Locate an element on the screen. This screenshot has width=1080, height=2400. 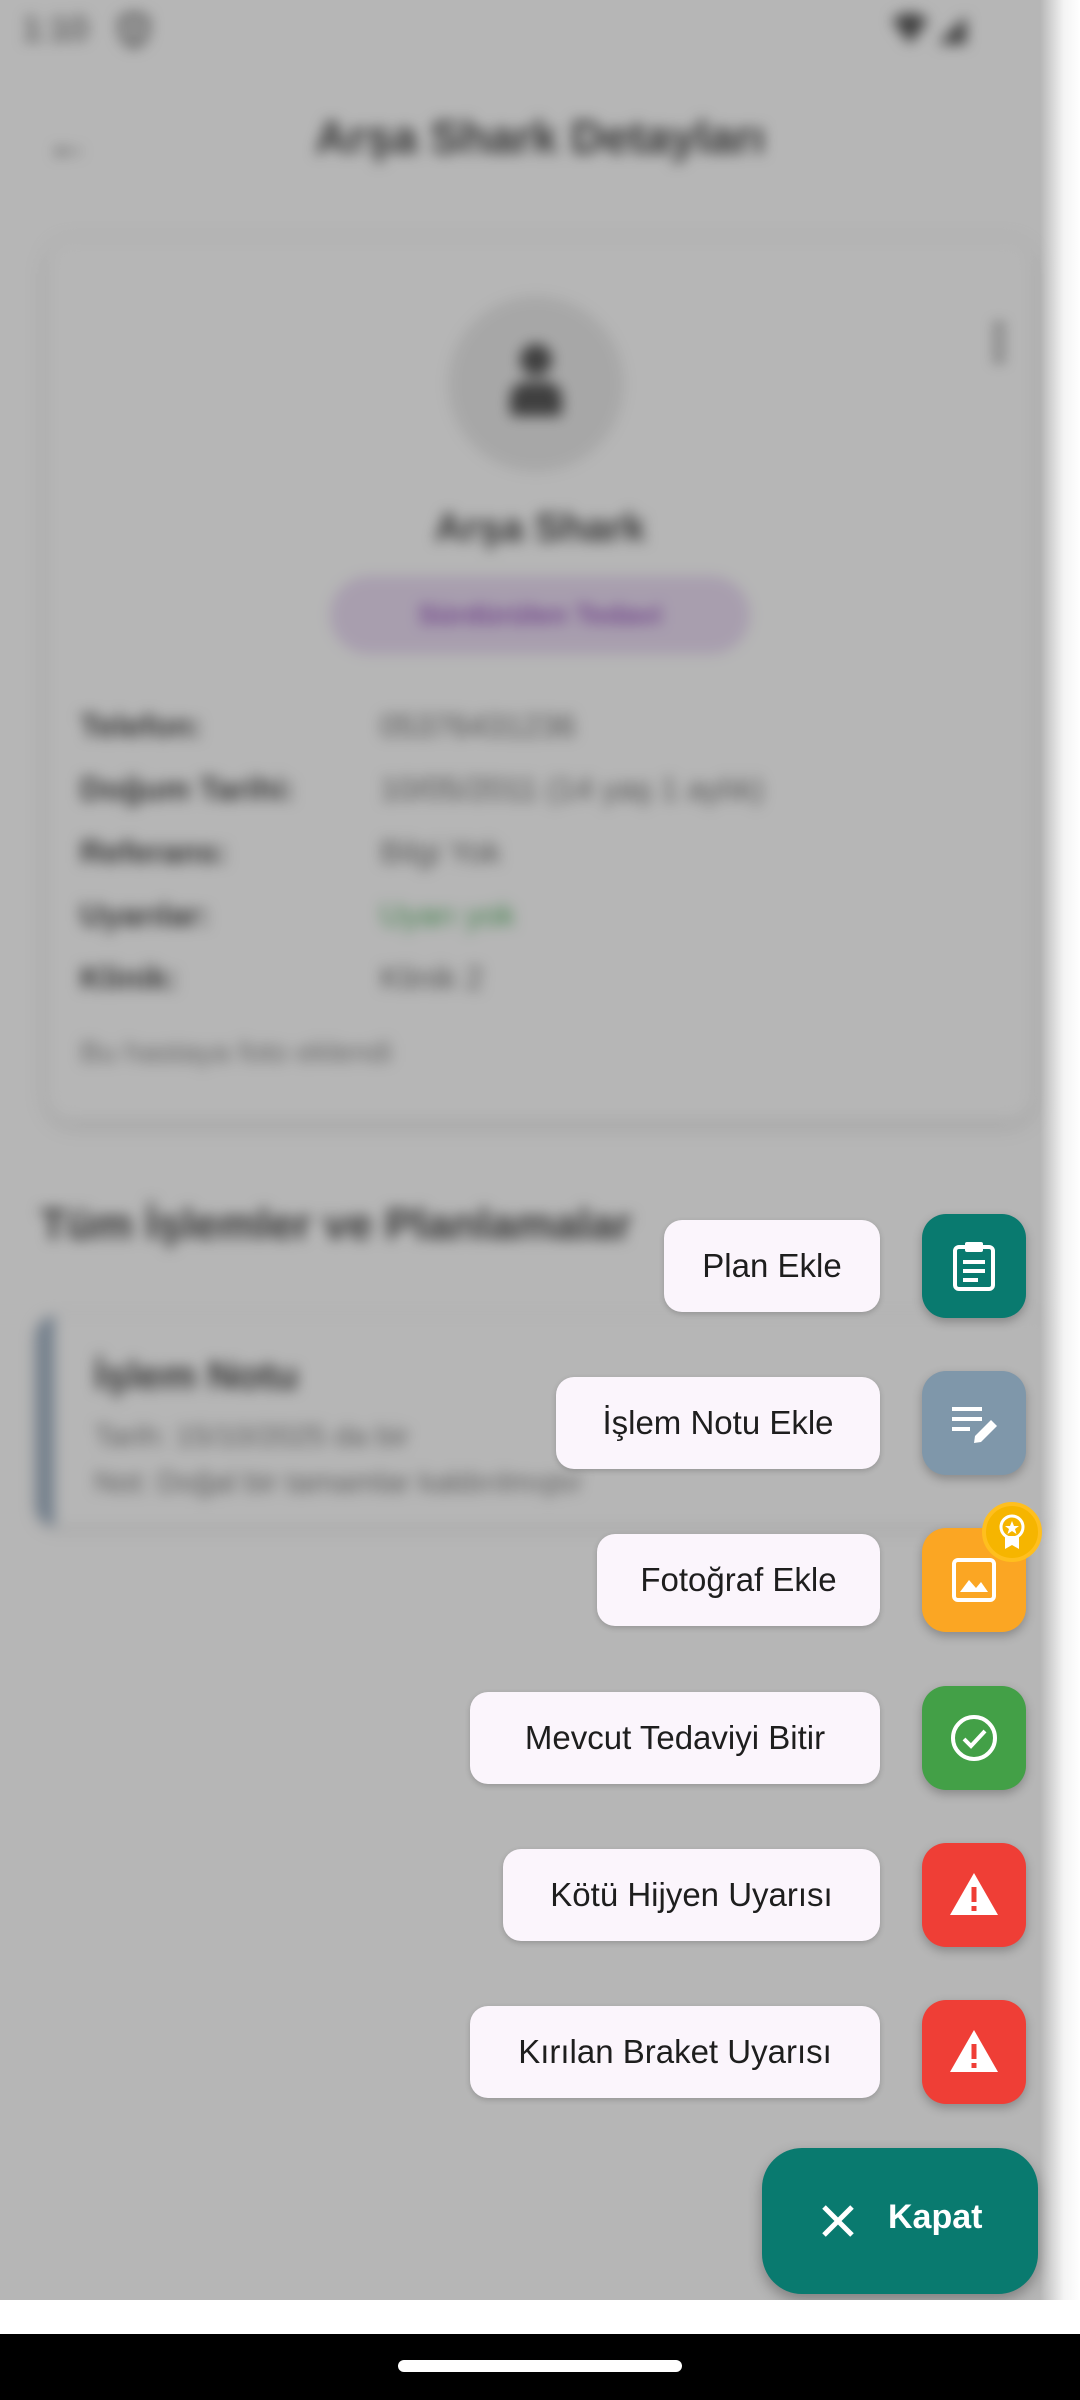
islem-notu-ekle-label: İşlem Notu Ekle is located at coordinates (718, 1423).